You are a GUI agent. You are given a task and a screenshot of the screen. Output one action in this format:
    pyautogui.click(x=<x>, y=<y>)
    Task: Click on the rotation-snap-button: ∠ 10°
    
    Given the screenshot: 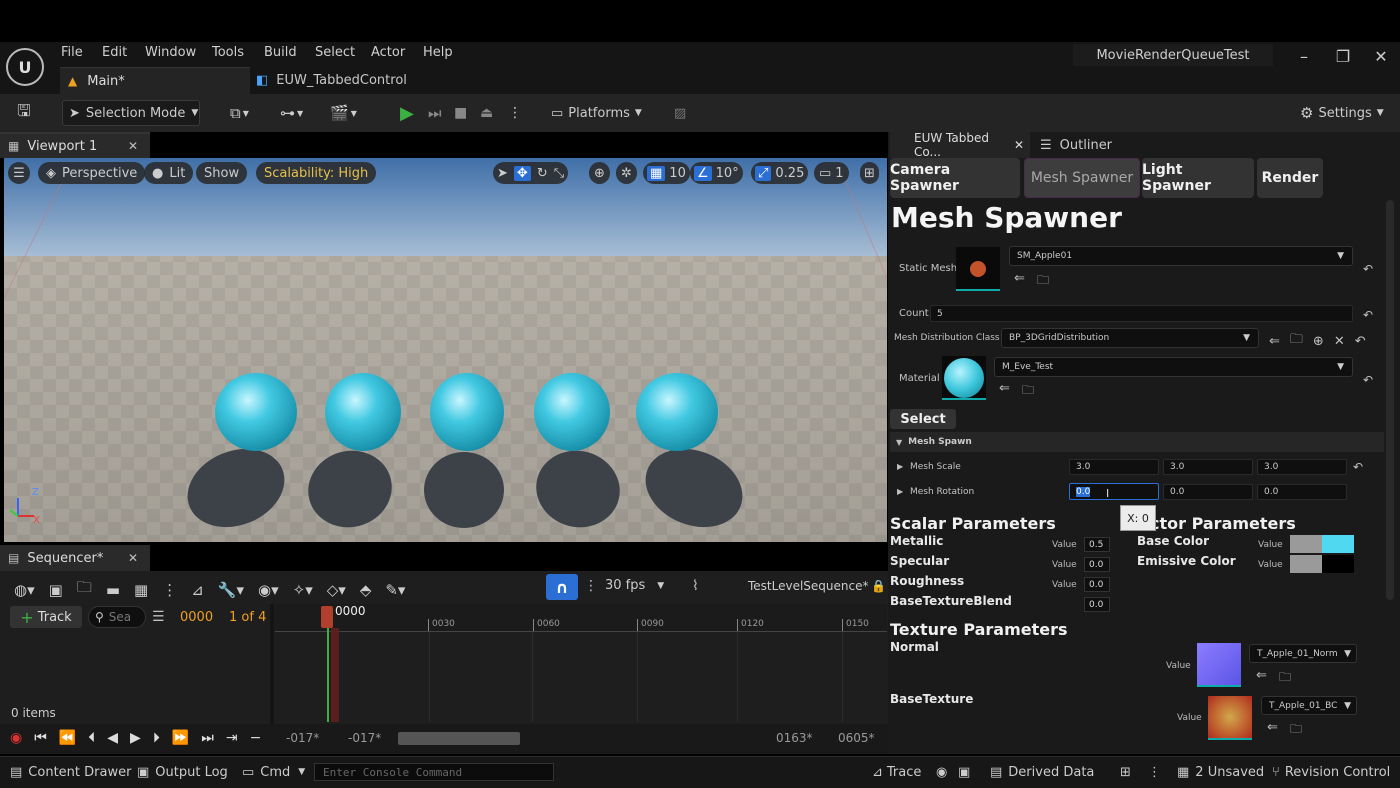 What is the action you would take?
    pyautogui.click(x=716, y=173)
    